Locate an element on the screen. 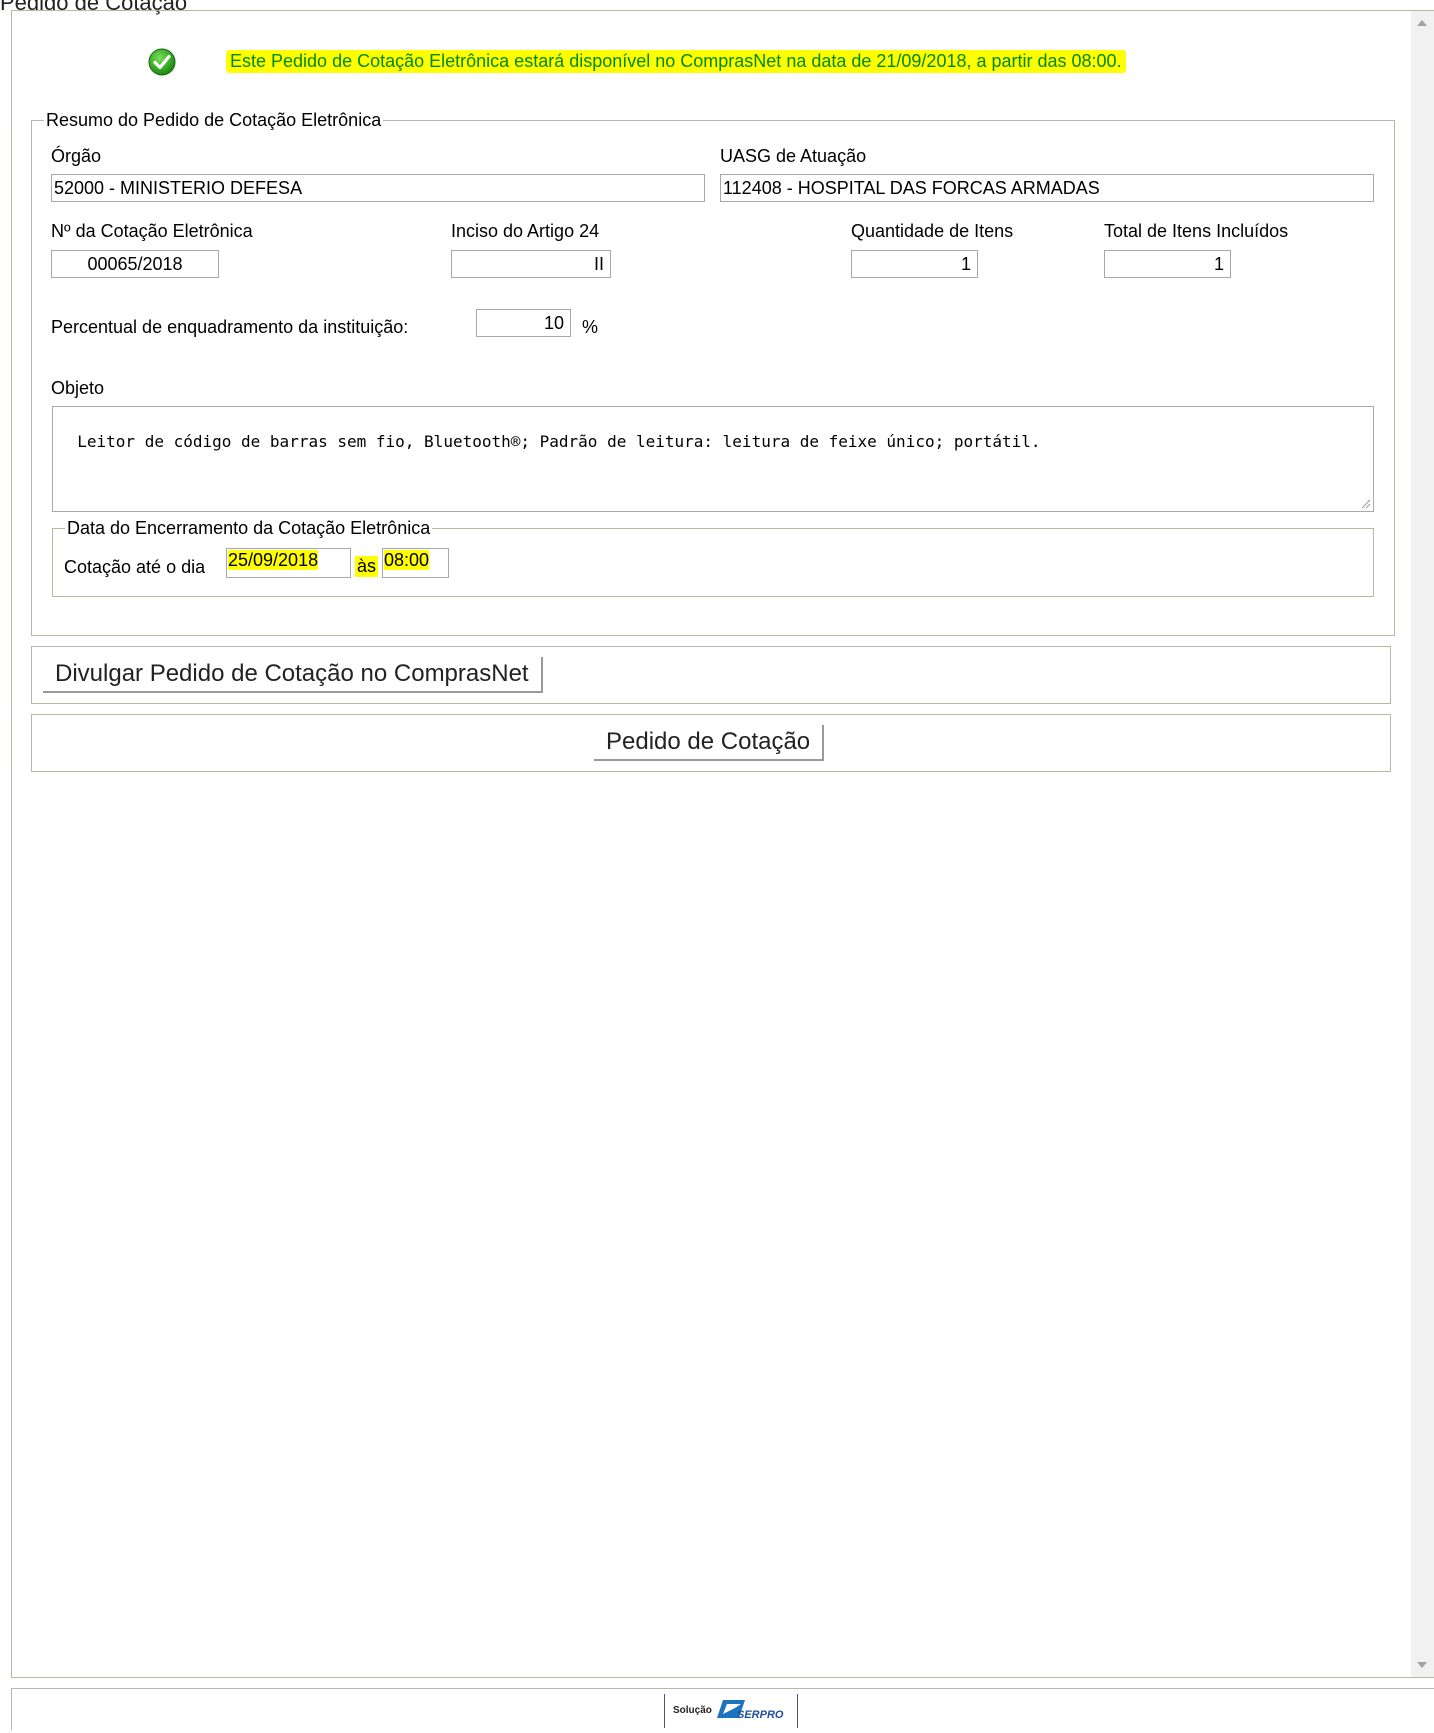  divulgar-button: Divulgar Pedido de Cotação no ComprasNet is located at coordinates (293, 675).